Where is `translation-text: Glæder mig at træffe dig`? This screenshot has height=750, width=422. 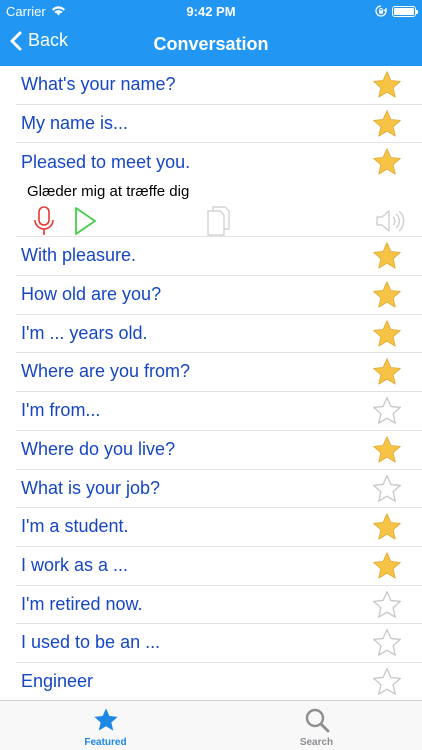
translation-text: Glæder mig at træffe dig is located at coordinates (108, 192).